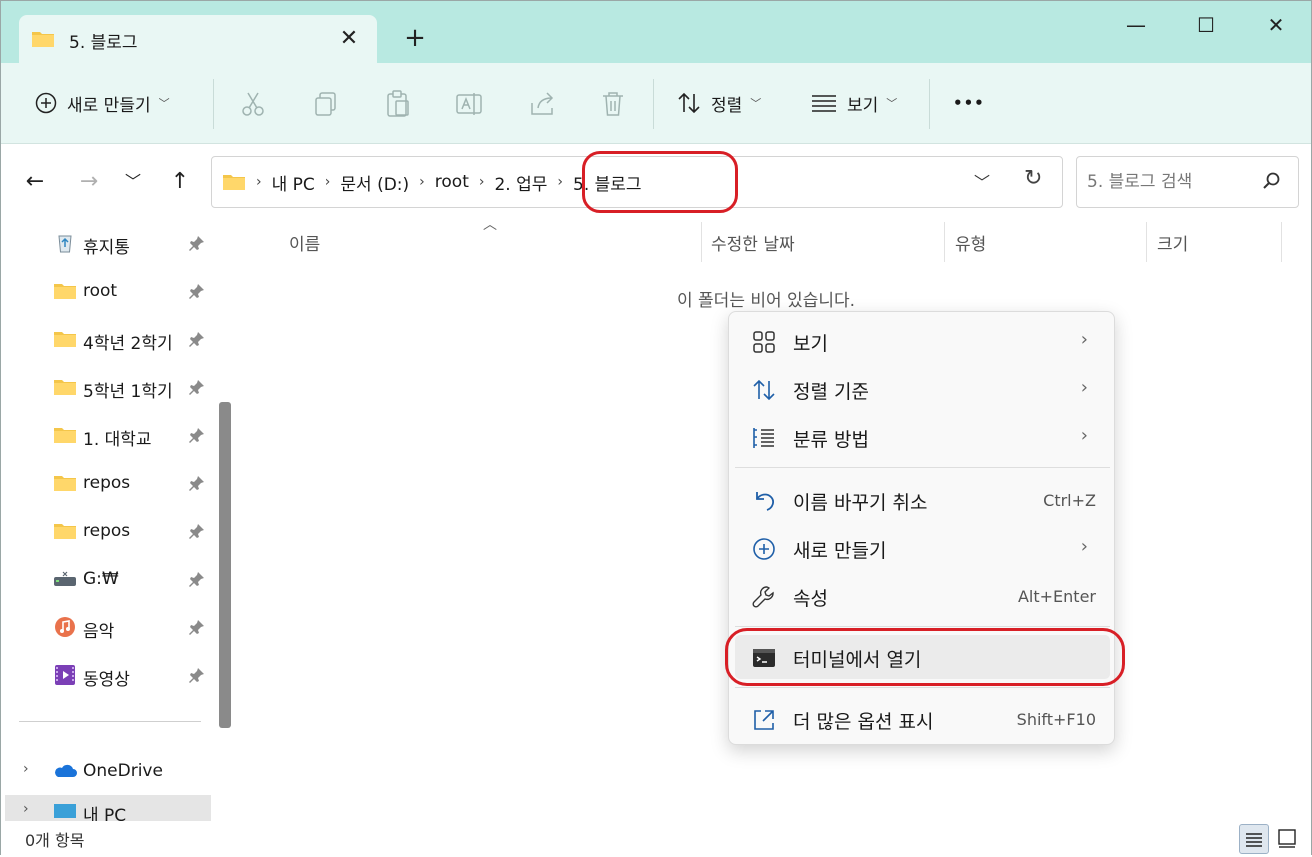 This screenshot has height=857, width=1312. What do you see at coordinates (349, 39) in the screenshot?
I see `close-tab-icon: ✕` at bounding box center [349, 39].